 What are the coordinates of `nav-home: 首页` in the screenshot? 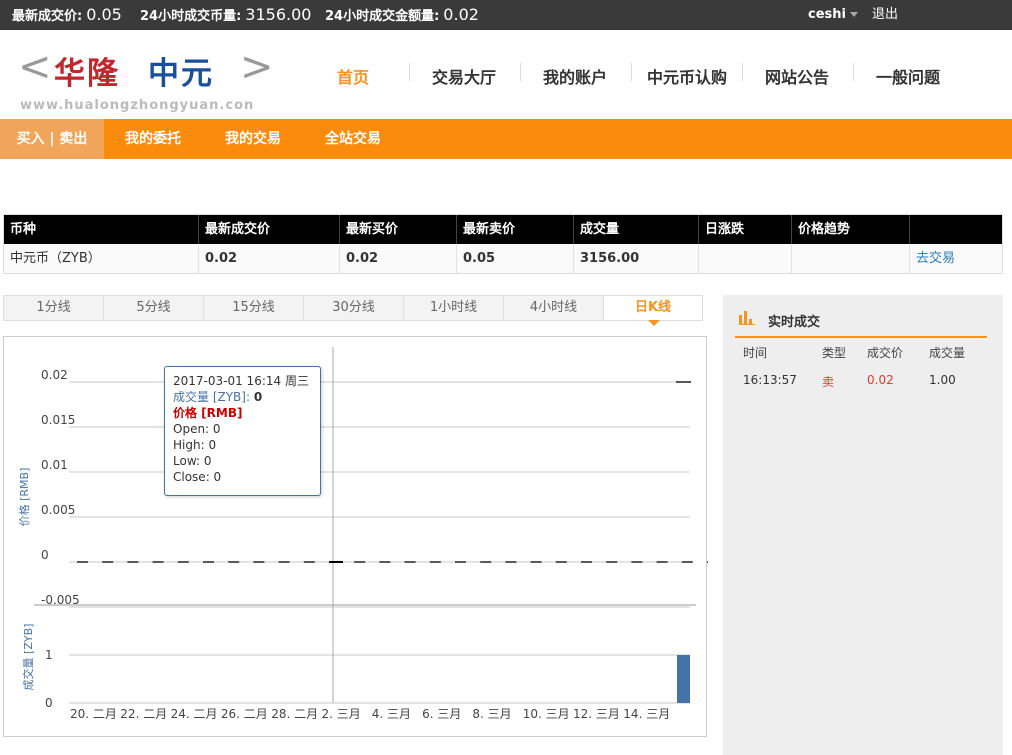 It's located at (353, 75).